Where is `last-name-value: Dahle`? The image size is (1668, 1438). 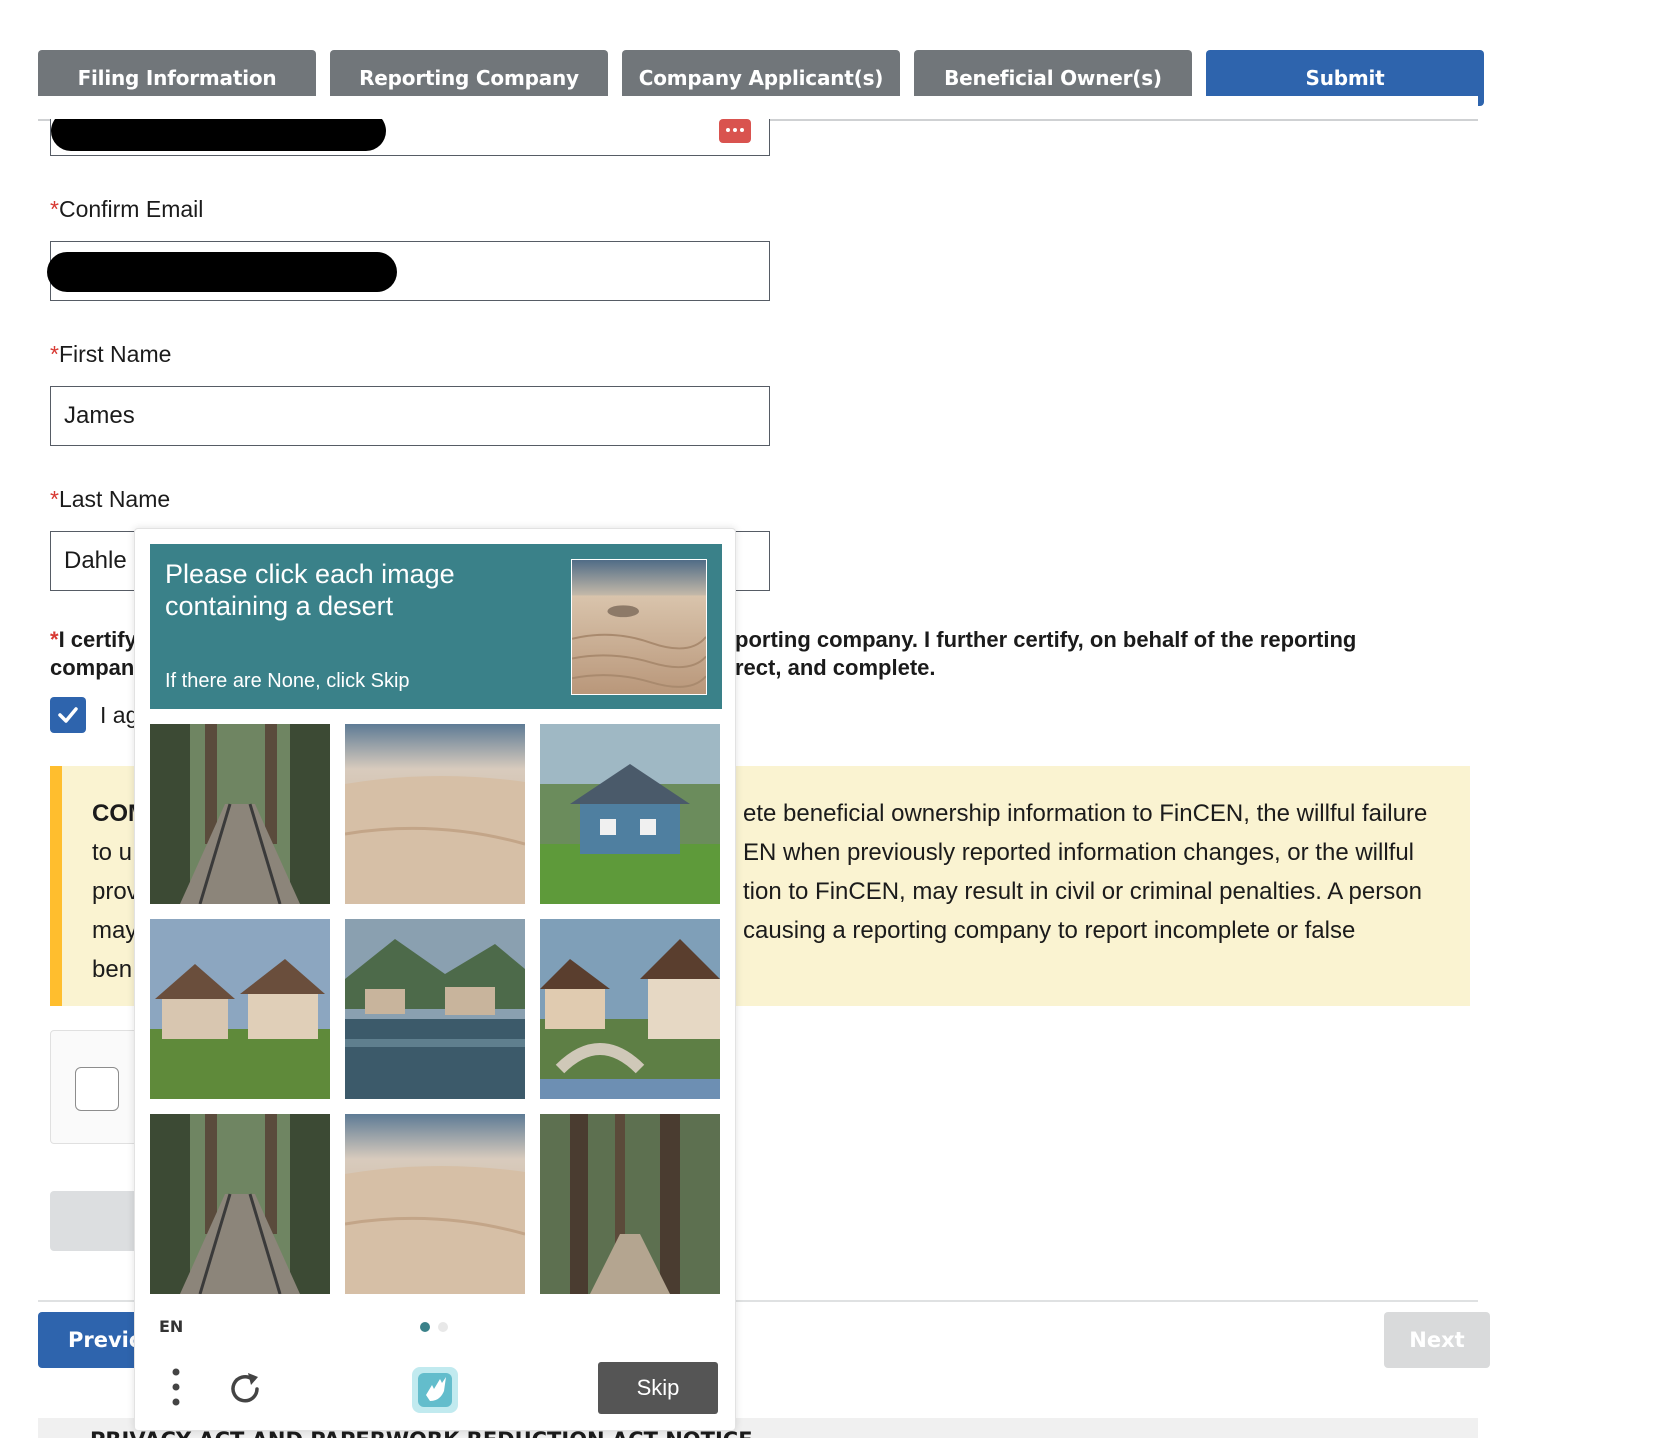 last-name-value: Dahle is located at coordinates (95, 560).